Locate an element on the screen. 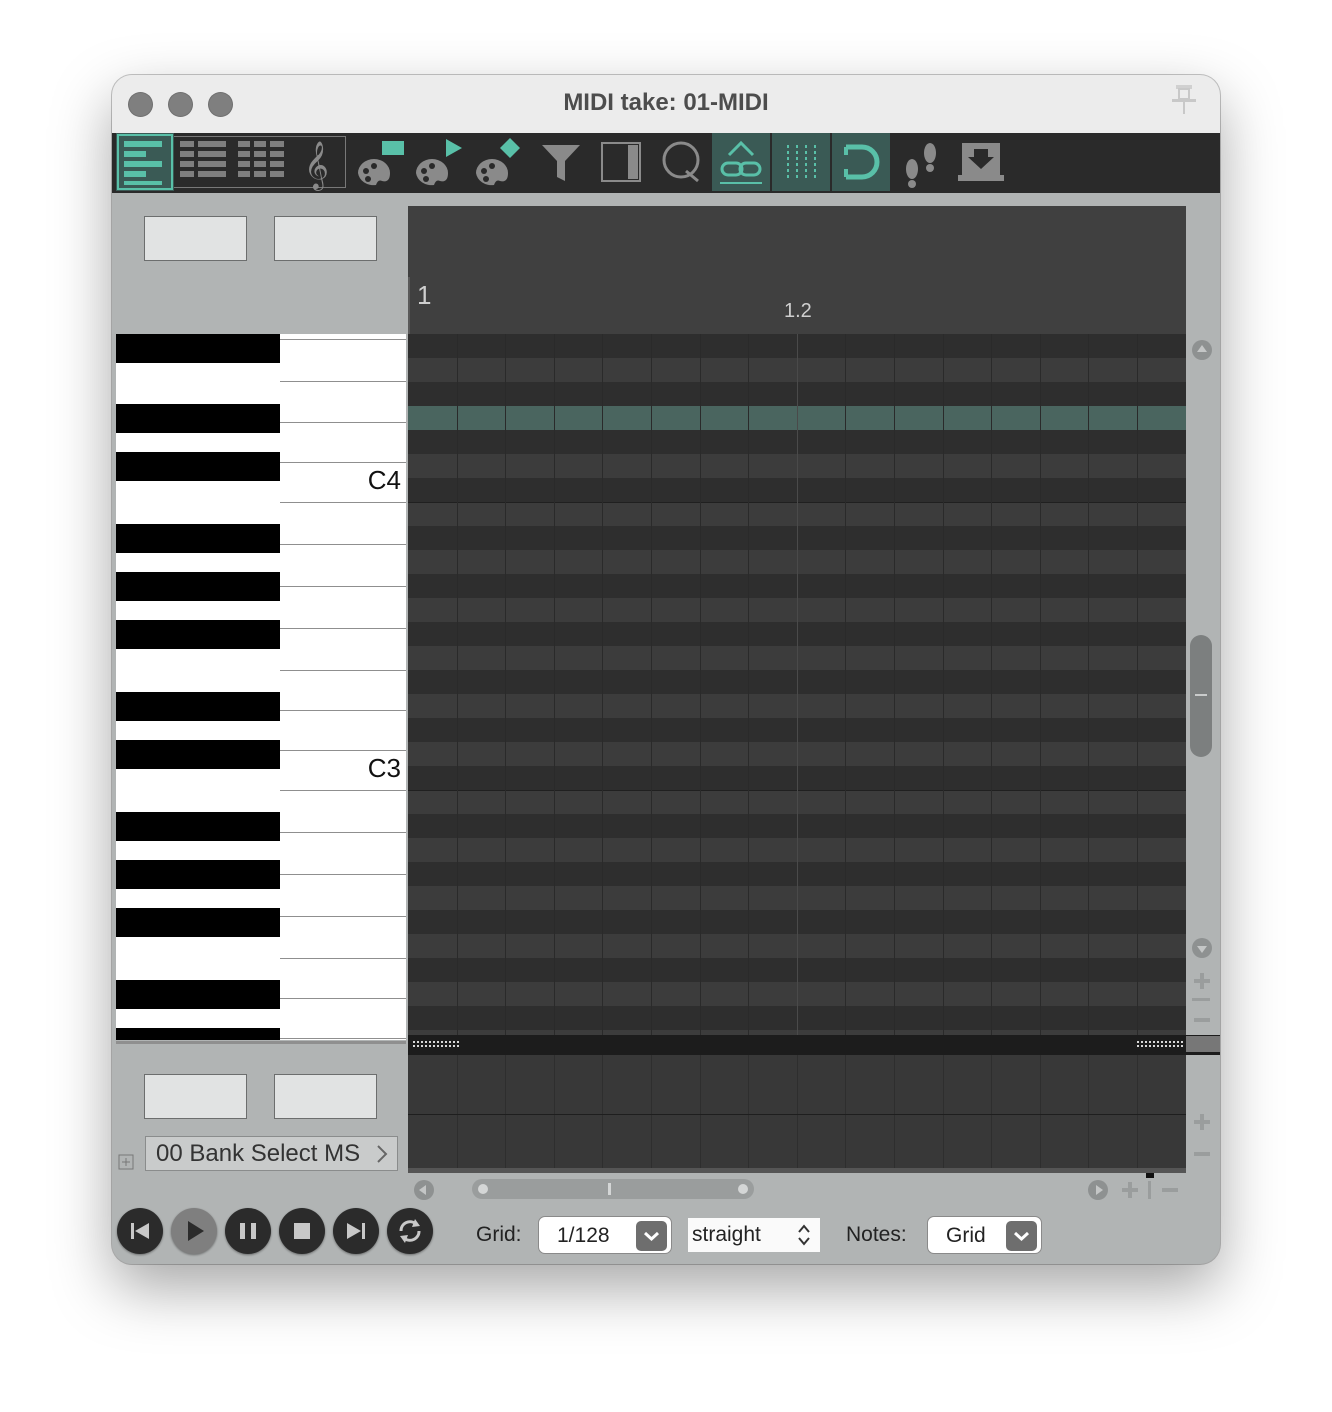  piano-keyboard: C4 C3 is located at coordinates (261, 687).